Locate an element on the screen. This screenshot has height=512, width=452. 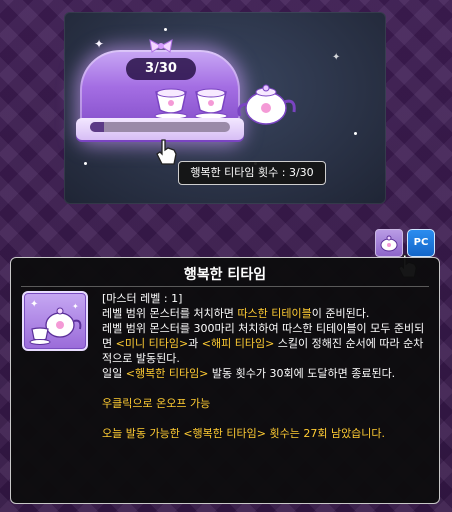
progress-fill is located at coordinates (97, 127).